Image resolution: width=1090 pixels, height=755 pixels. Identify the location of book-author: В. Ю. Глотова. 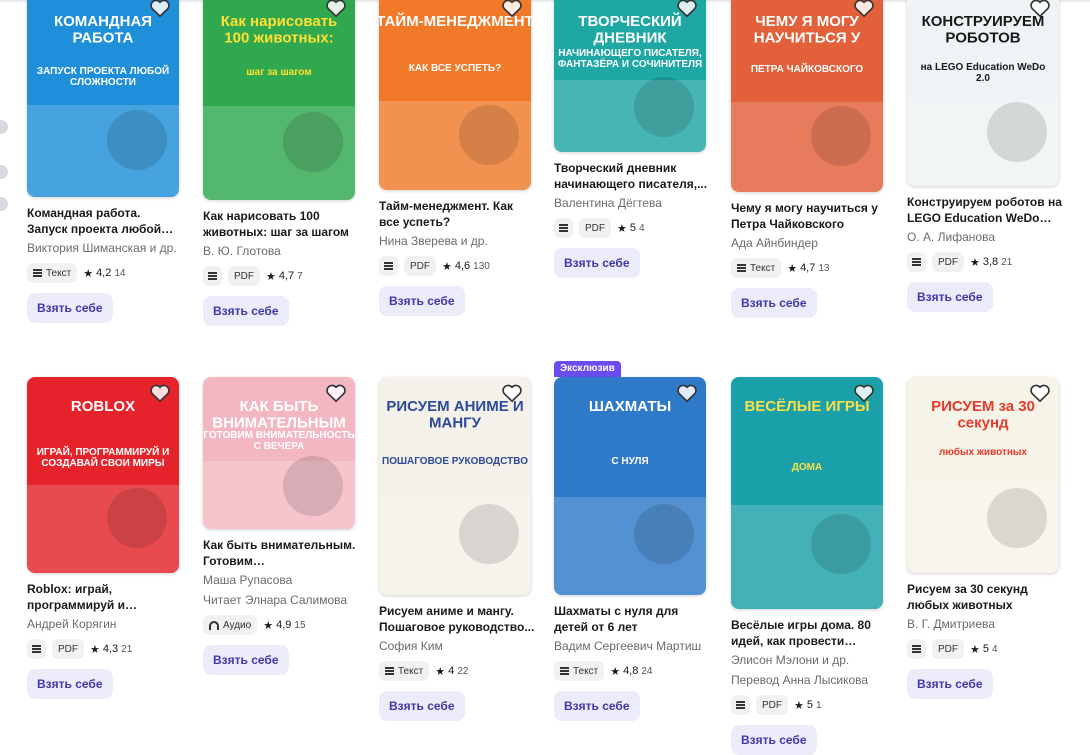
(281, 251).